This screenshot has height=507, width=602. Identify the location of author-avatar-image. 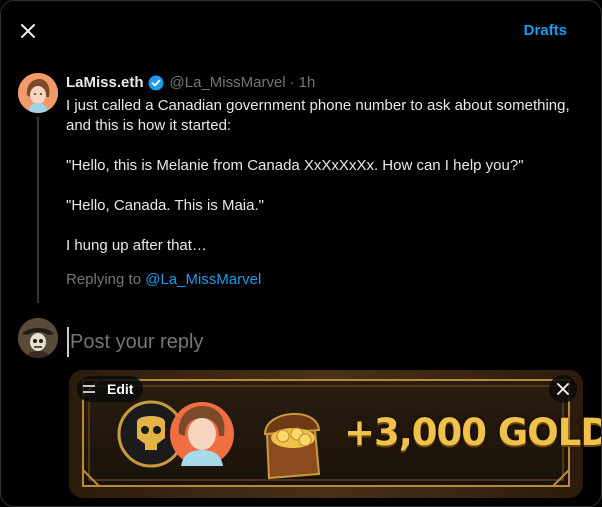
(38, 93).